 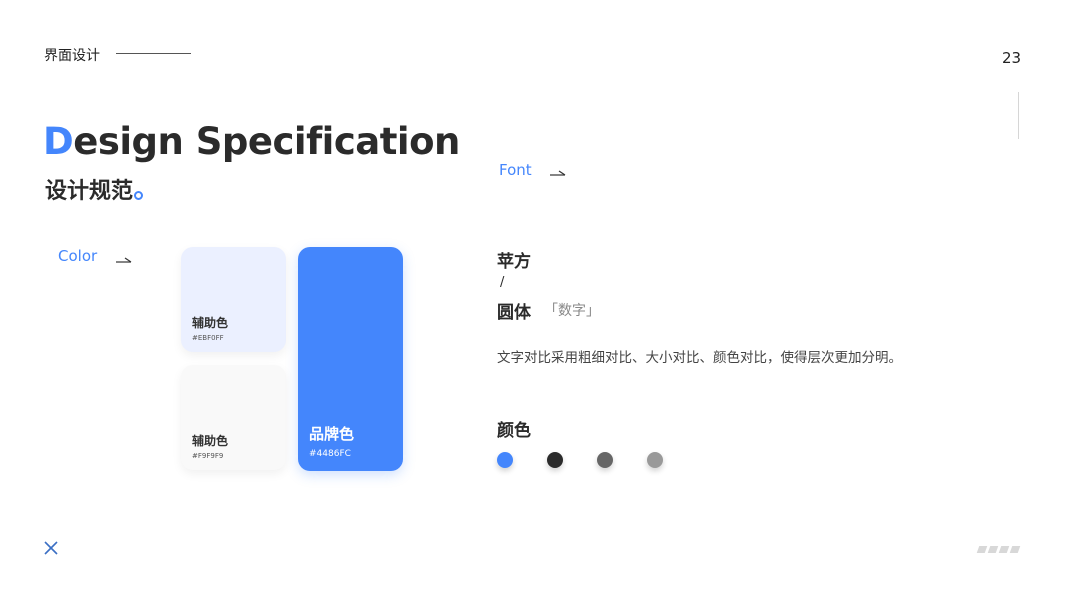 What do you see at coordinates (72, 56) in the screenshot?
I see `section-label: 界面设计` at bounding box center [72, 56].